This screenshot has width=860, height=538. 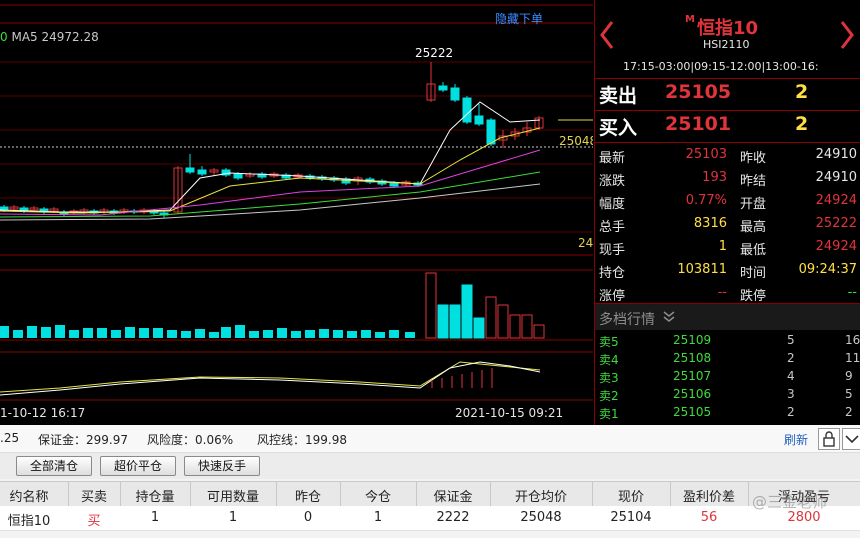 What do you see at coordinates (609, 360) in the screenshot?
I see `depth-label: 卖4` at bounding box center [609, 360].